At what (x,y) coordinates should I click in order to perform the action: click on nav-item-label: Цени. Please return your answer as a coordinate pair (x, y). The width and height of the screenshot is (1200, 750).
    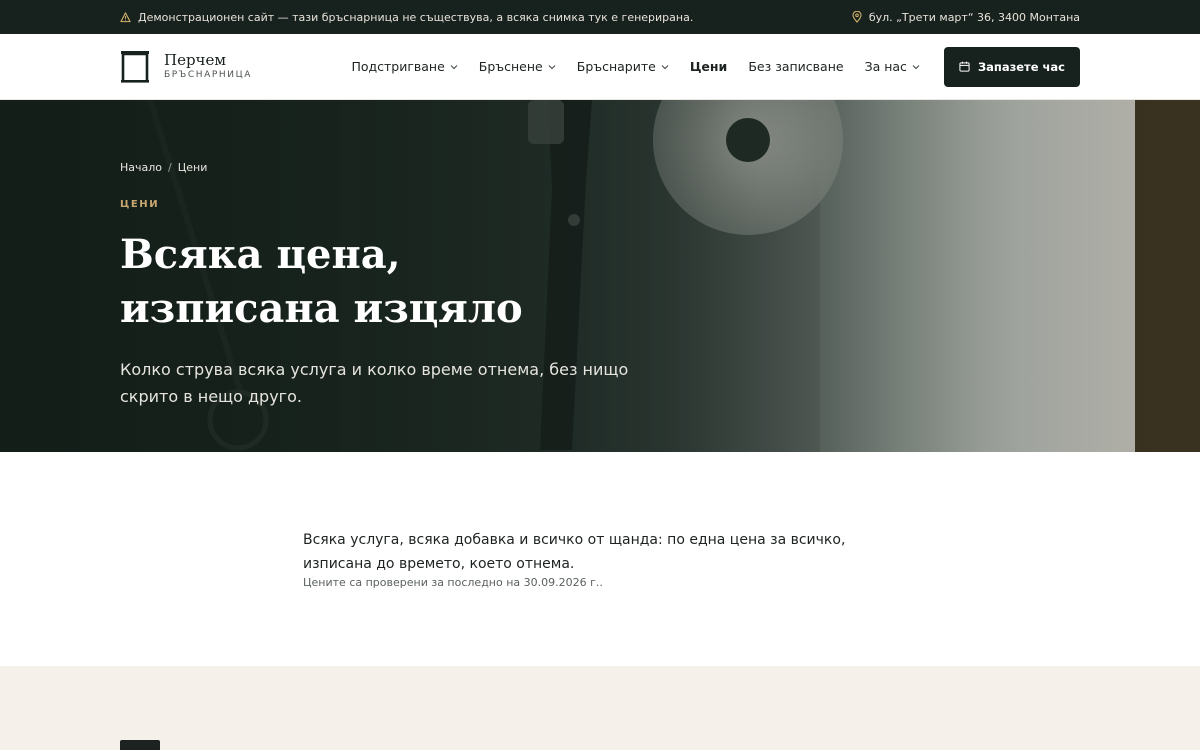
    Looking at the image, I should click on (708, 66).